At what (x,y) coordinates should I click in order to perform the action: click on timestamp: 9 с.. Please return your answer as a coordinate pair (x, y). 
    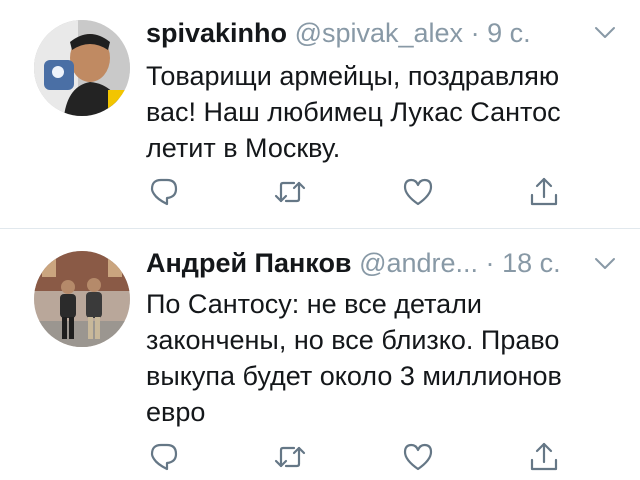
    Looking at the image, I should click on (509, 33).